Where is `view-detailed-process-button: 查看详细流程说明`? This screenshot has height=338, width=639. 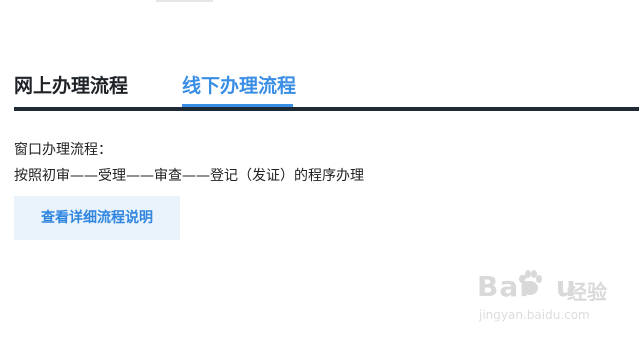
view-detailed-process-button: 查看详细流程说明 is located at coordinates (97, 218).